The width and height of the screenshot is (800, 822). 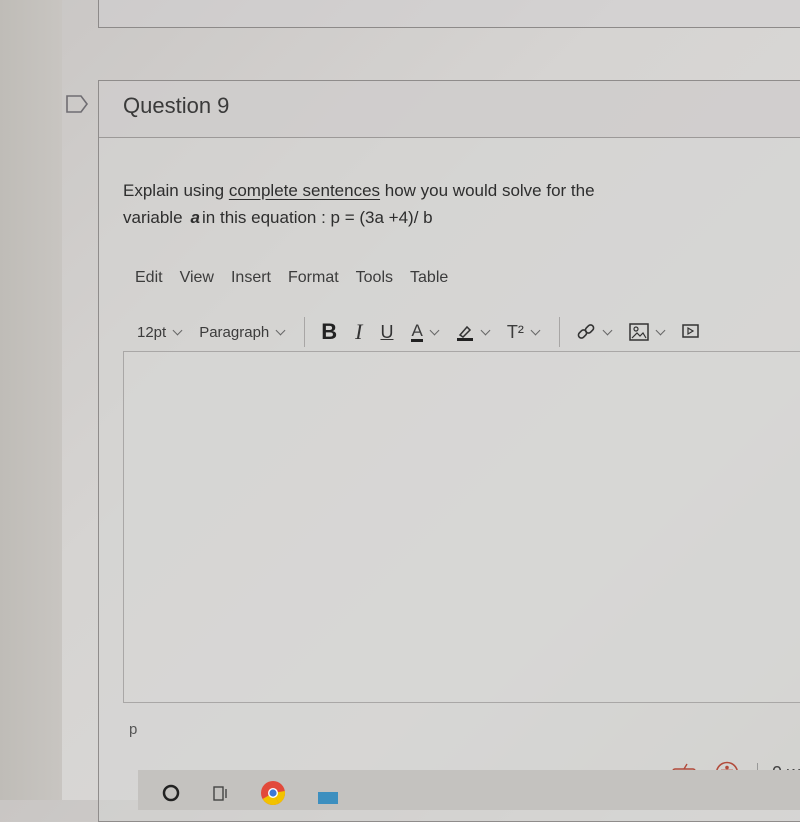 I want to click on chrome-icon, so click(x=273, y=793).